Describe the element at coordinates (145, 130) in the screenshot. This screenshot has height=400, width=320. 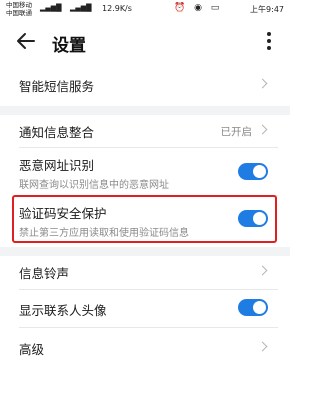
I see `setting-notification-integration: 通知信息整合 已开启` at that location.